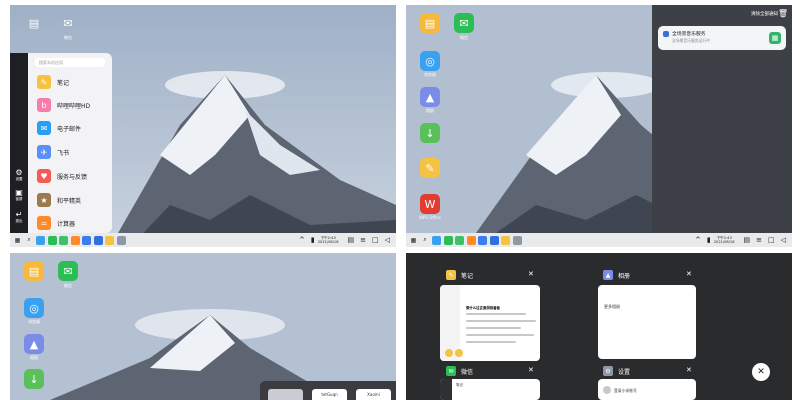 Image resolution: width=800 pixels, height=400 pixels. What do you see at coordinates (608, 371) in the screenshot?
I see `gear-icon: ⚙` at bounding box center [608, 371].